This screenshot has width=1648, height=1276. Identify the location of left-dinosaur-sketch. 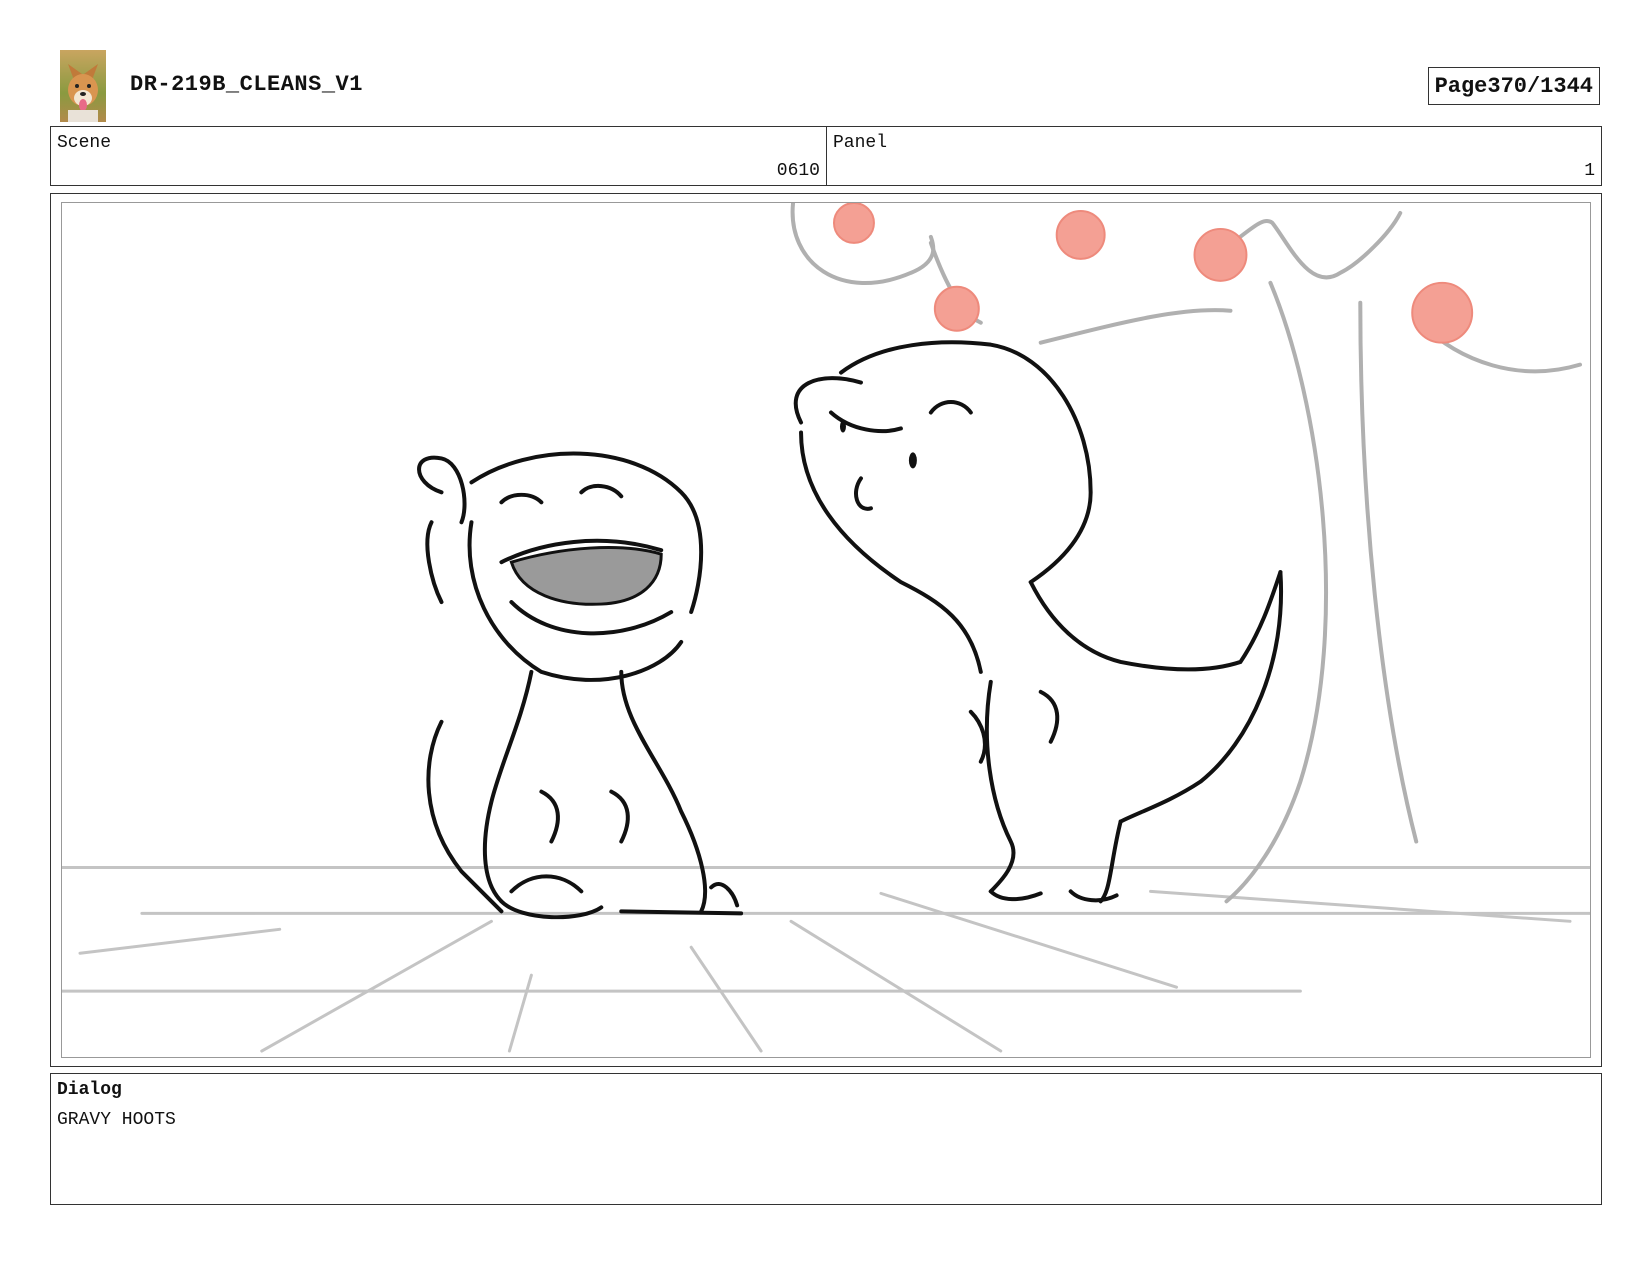
(580, 685).